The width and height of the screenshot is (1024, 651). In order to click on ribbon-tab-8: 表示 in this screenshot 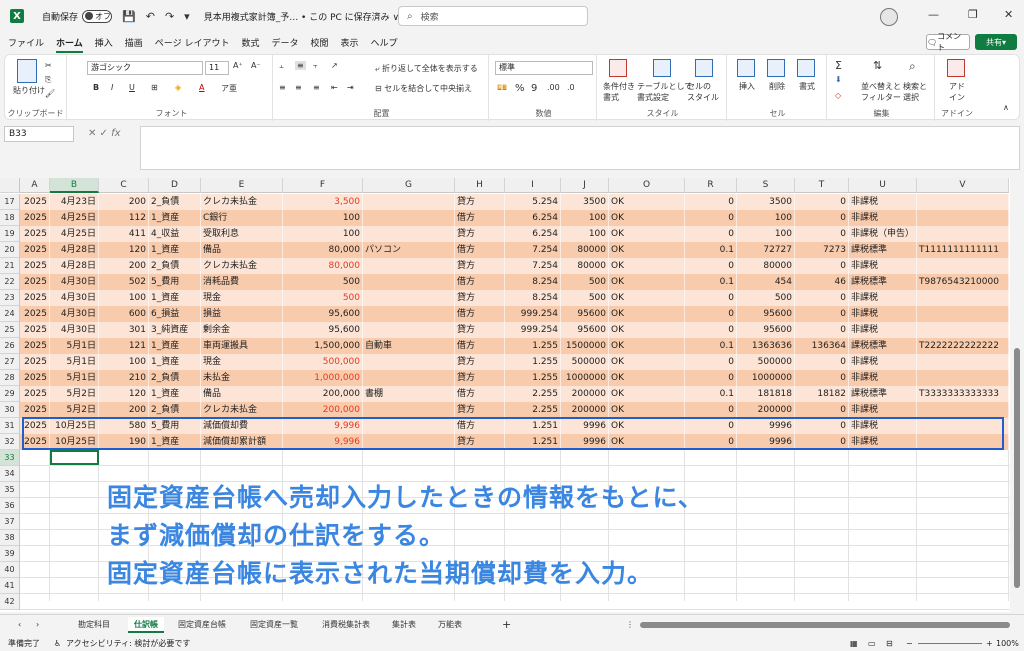, I will do `click(350, 42)`.